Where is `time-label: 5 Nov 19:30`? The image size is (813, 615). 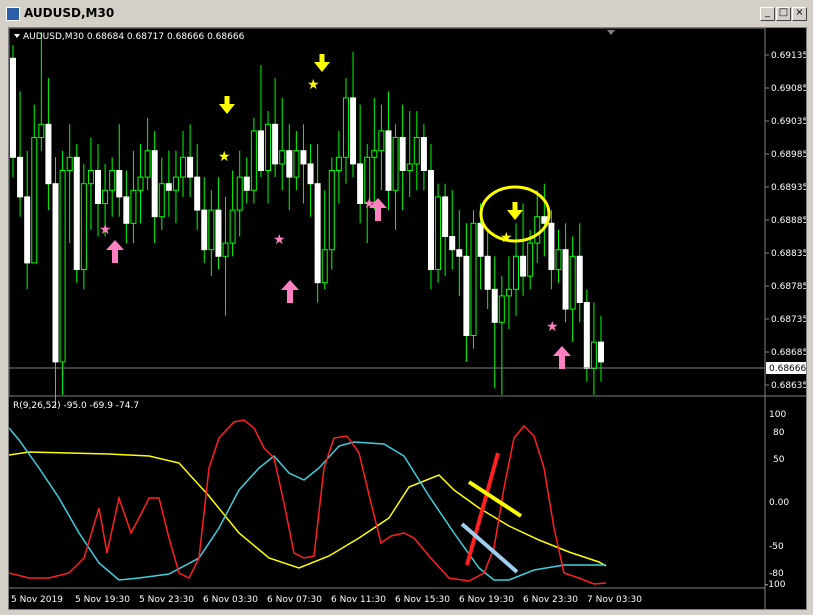
time-label: 5 Nov 19:30 is located at coordinates (102, 600).